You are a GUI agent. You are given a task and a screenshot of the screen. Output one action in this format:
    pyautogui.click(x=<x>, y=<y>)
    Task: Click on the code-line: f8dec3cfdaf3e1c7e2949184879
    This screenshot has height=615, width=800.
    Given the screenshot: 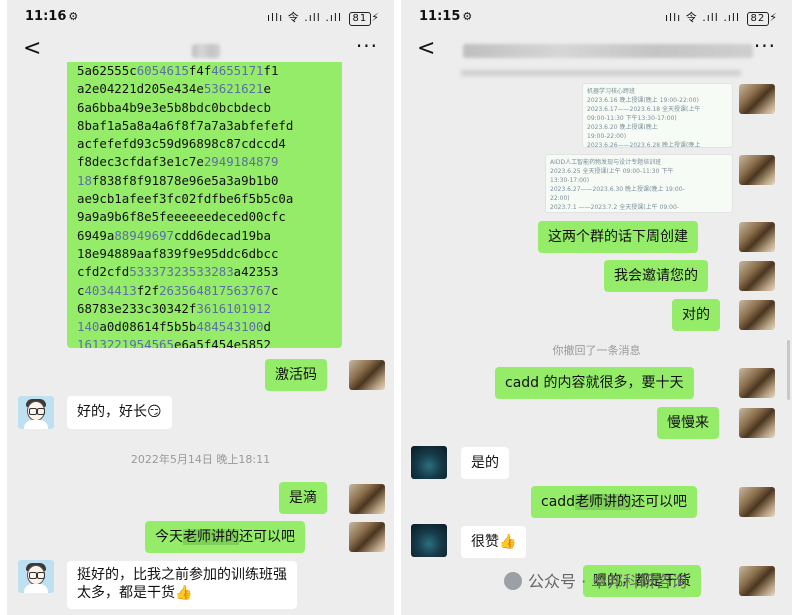 What is the action you would take?
    pyautogui.click(x=204, y=162)
    